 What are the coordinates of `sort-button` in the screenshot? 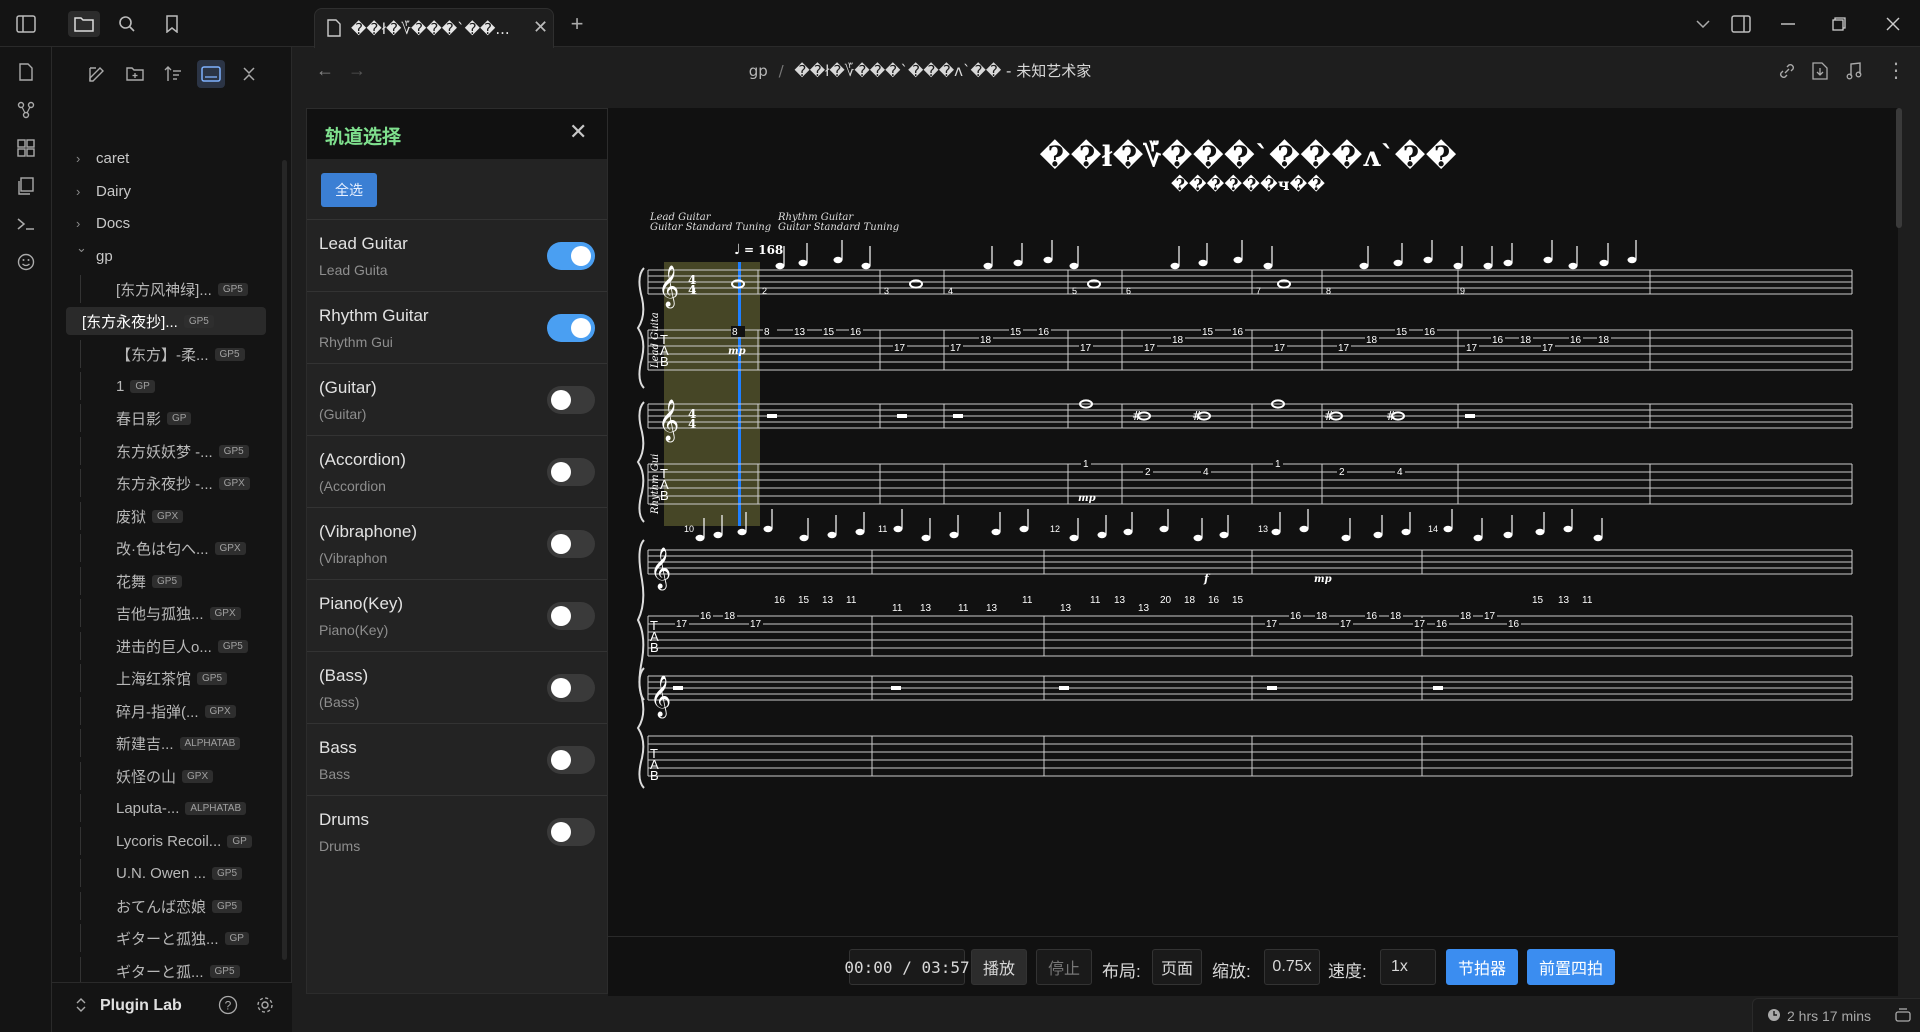 It's located at (173, 74).